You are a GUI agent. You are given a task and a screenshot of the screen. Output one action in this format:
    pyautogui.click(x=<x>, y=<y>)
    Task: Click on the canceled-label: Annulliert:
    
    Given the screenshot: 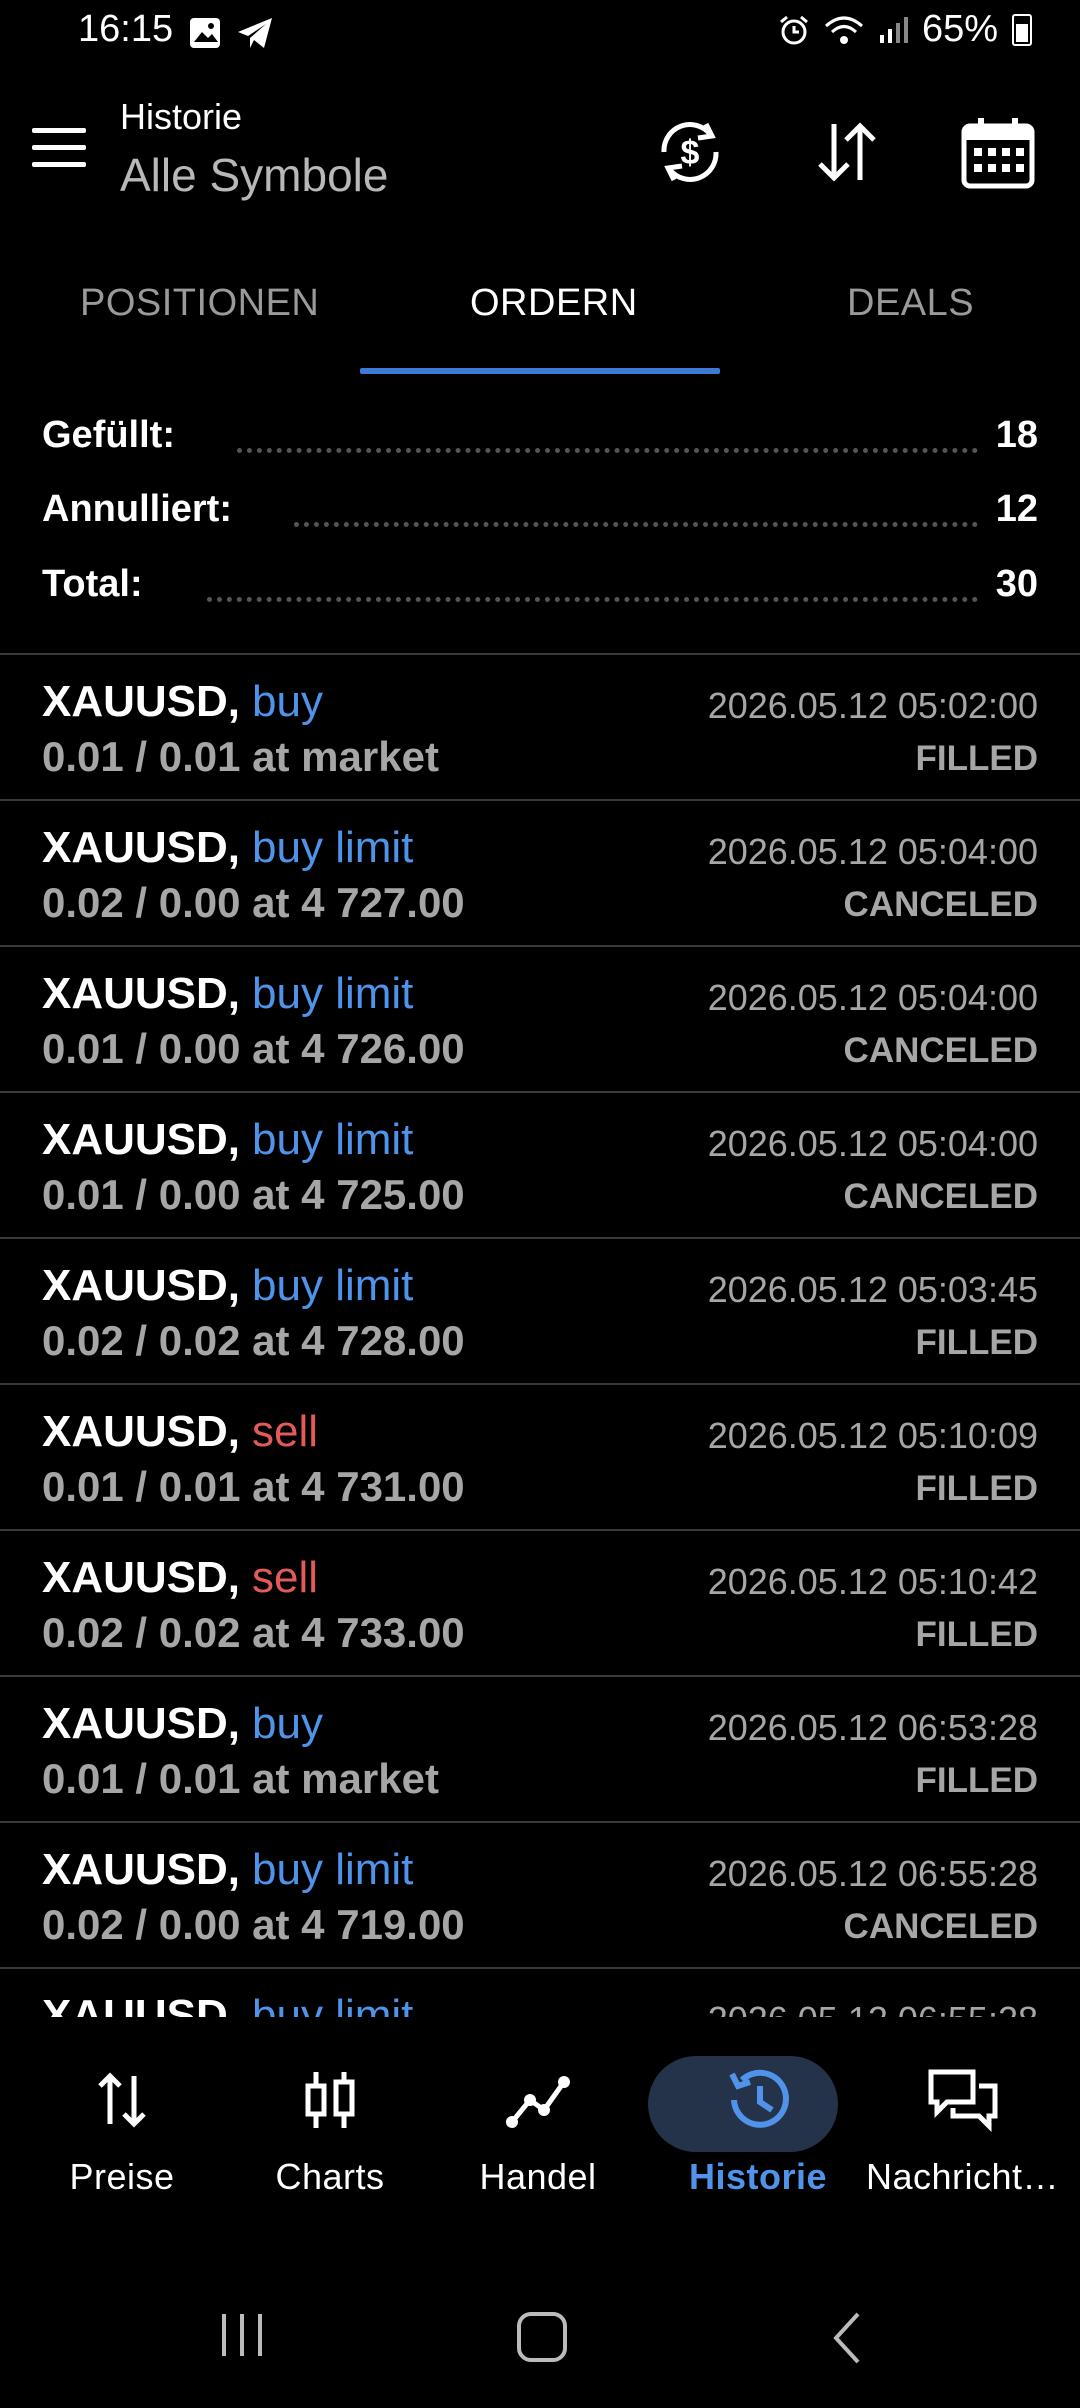 What is the action you would take?
    pyautogui.click(x=142, y=509)
    